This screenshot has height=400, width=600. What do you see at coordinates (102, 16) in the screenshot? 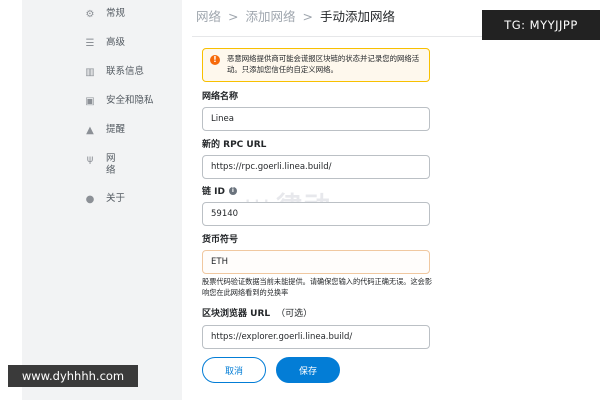
I see `sidebar-item-general: ⚙ 常规` at bounding box center [102, 16].